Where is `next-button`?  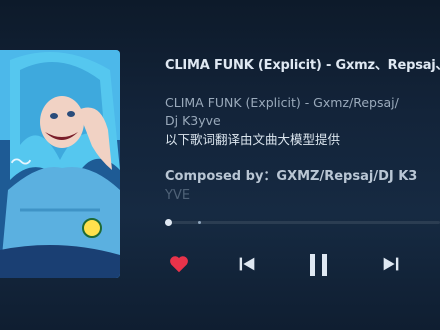
next-button is located at coordinates (391, 264).